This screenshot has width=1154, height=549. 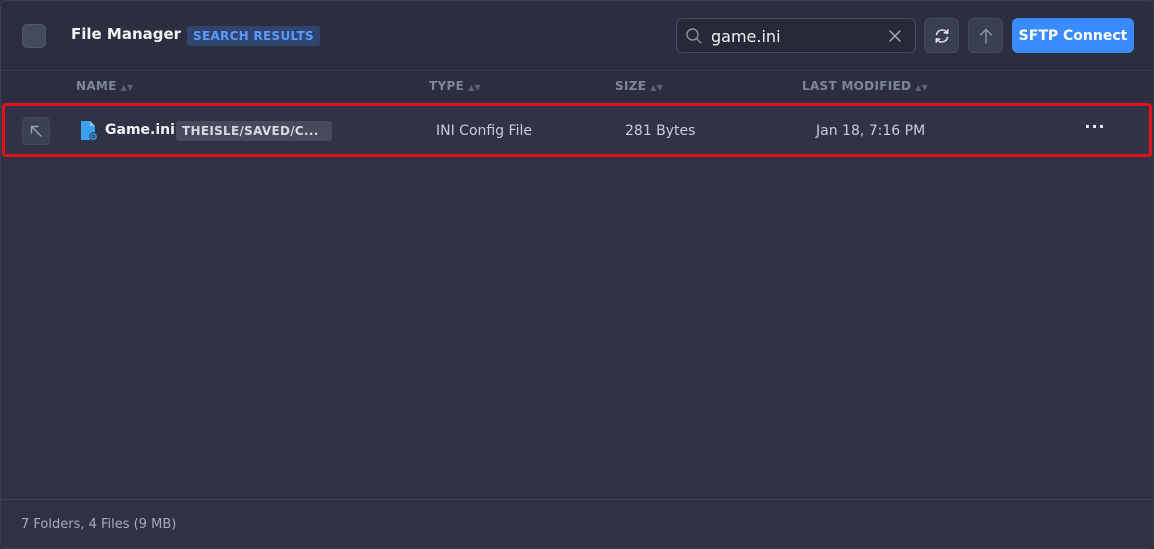 I want to click on file-name: Game.ini, so click(x=140, y=130).